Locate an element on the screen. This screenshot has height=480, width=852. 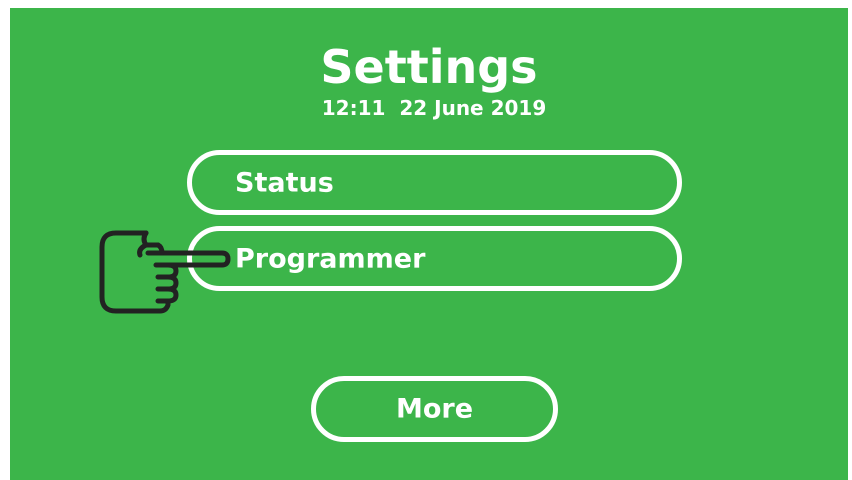
status-button-label: Status is located at coordinates (284, 182).